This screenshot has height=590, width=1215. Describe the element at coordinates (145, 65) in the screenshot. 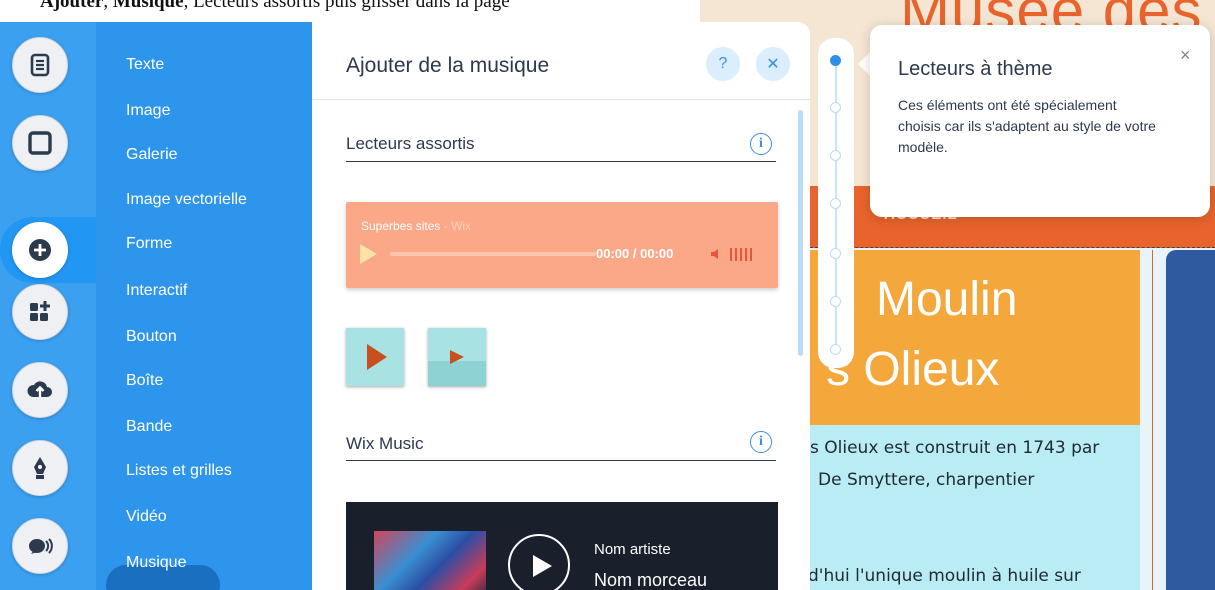

I see `category-texte: Texte` at that location.